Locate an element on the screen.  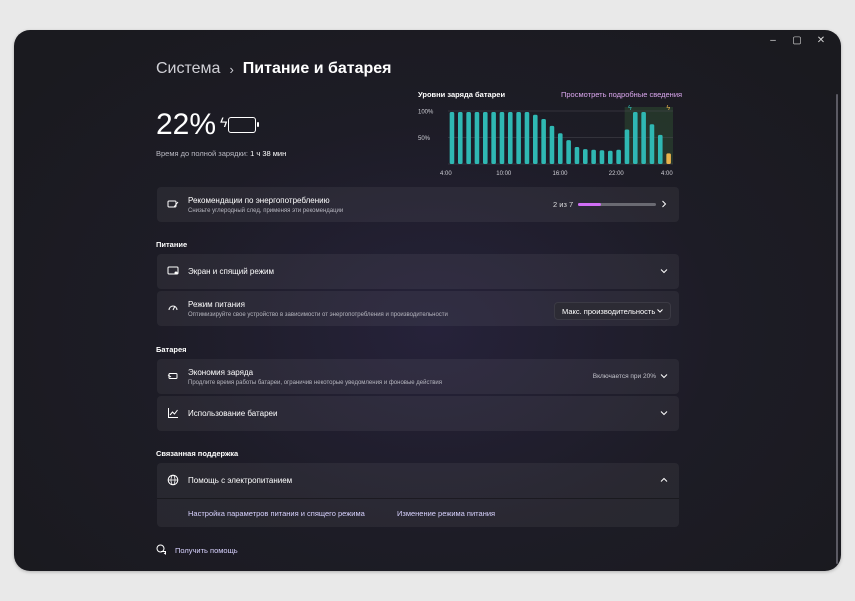
chevron-up-icon is located at coordinates (664, 480).